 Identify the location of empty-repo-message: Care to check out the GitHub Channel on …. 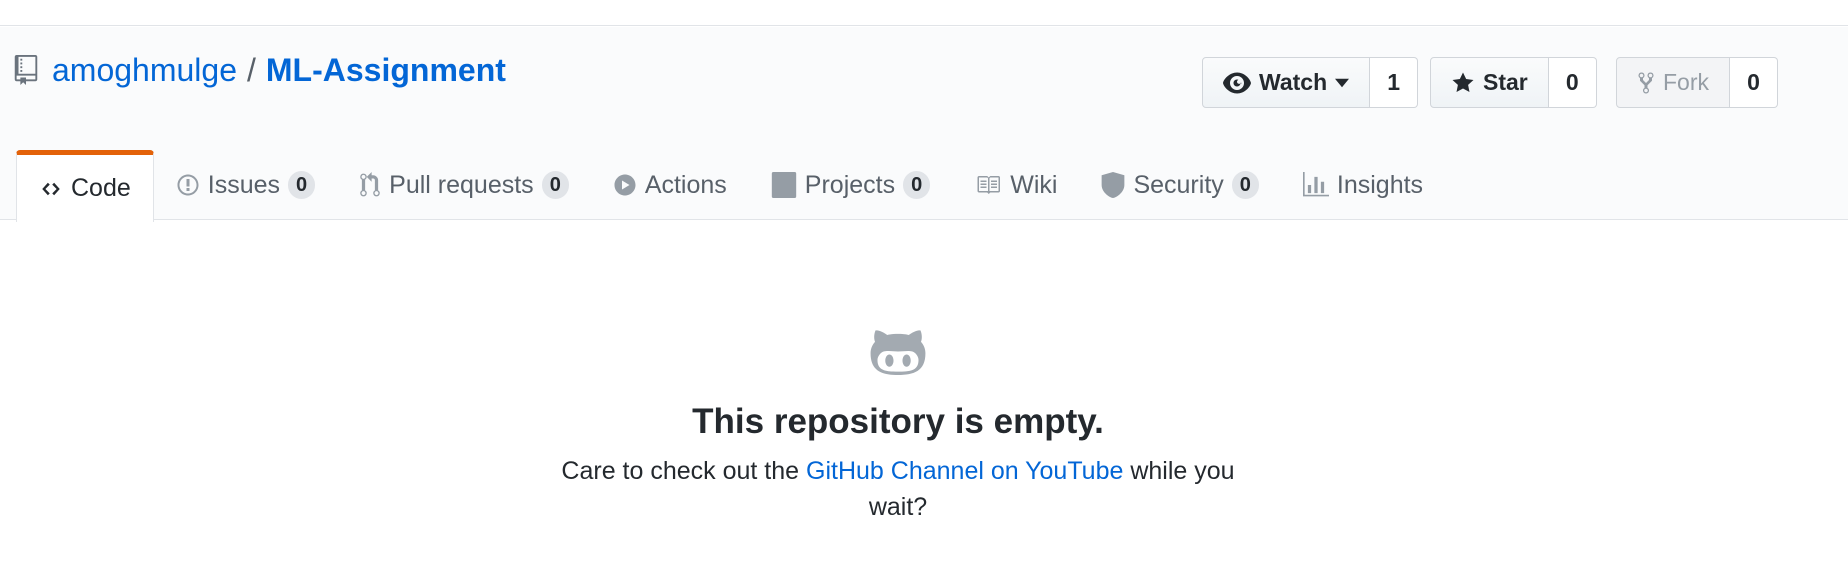
(898, 489).